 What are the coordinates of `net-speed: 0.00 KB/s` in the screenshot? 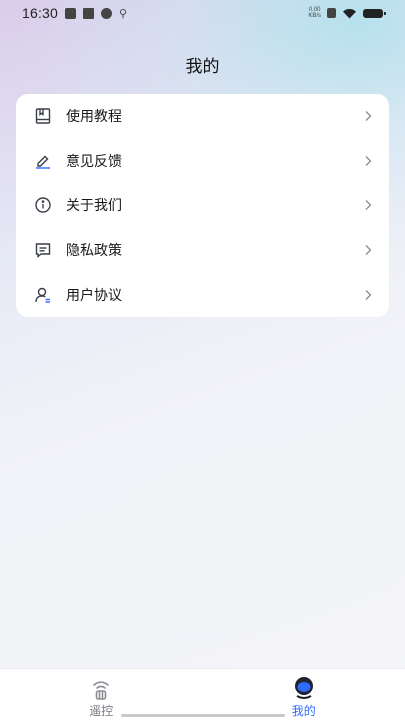 It's located at (314, 13).